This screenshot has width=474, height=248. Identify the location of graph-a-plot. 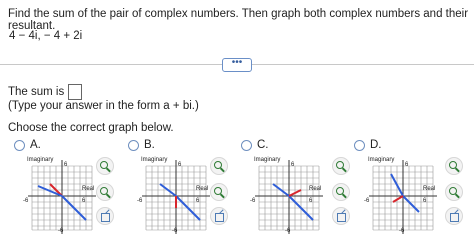
(62, 197).